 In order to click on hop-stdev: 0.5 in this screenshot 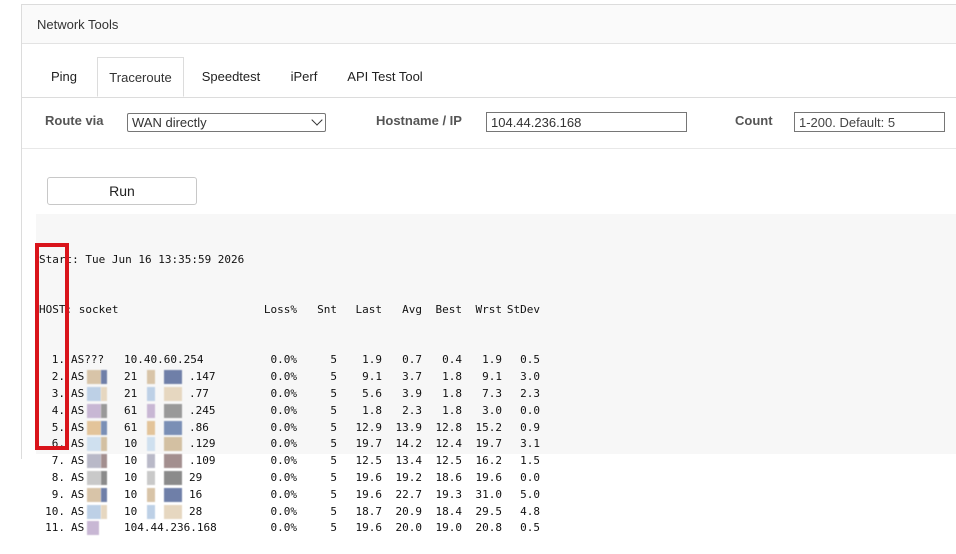, I will do `click(530, 528)`.